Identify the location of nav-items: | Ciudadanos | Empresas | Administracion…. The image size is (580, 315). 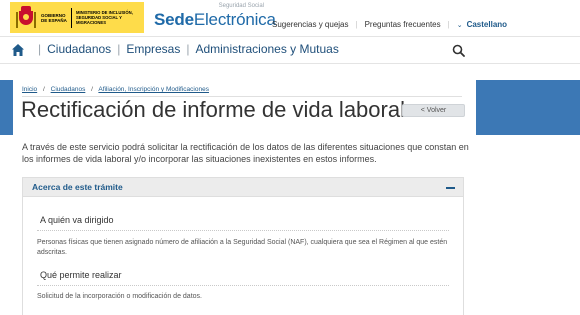
(185, 49).